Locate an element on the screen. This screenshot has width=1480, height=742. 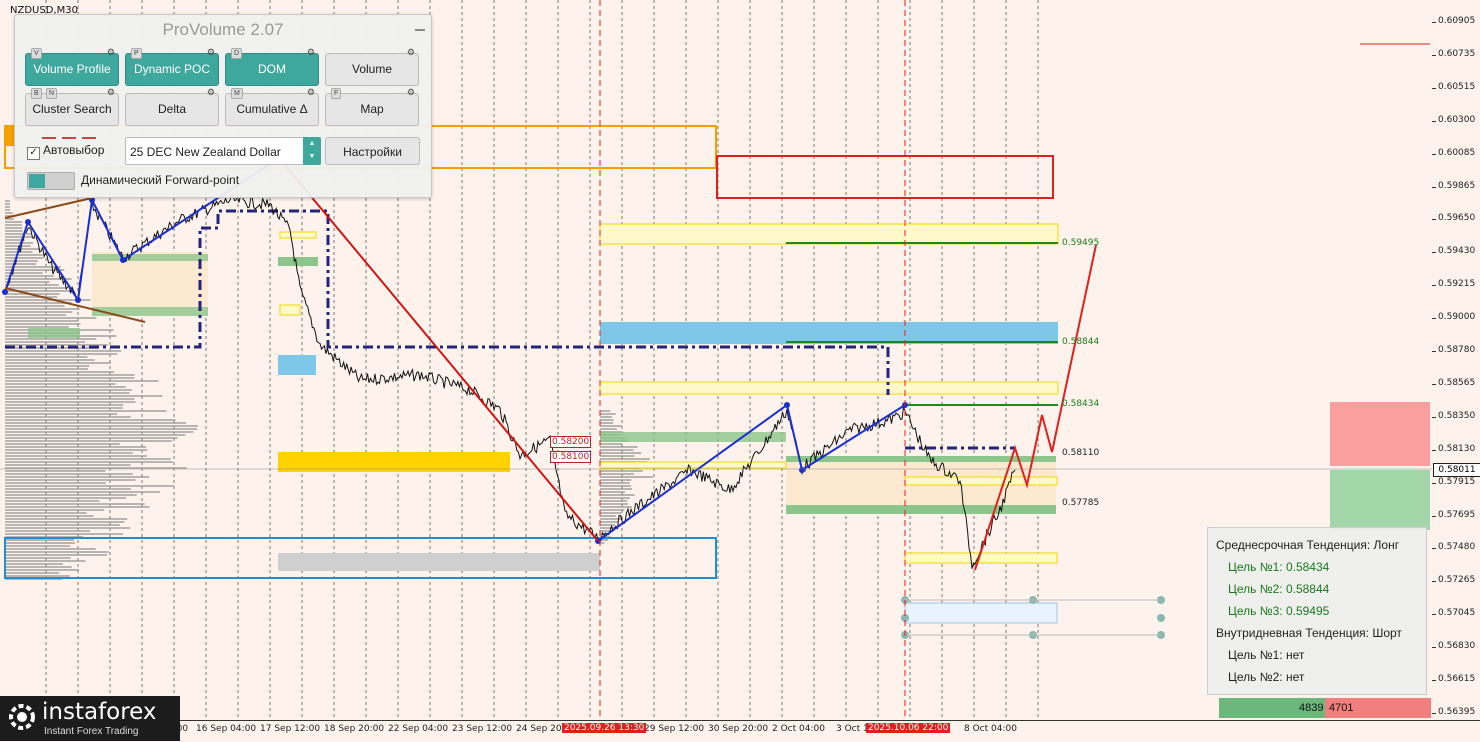
price-tick: 0.59000 is located at coordinates (1453, 317).